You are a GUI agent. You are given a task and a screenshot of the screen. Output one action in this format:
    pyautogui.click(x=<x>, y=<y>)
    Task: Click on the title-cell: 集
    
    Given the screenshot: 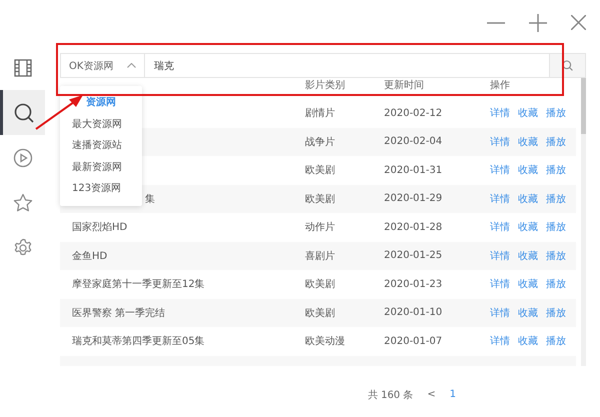 What is the action you would take?
    pyautogui.click(x=150, y=199)
    